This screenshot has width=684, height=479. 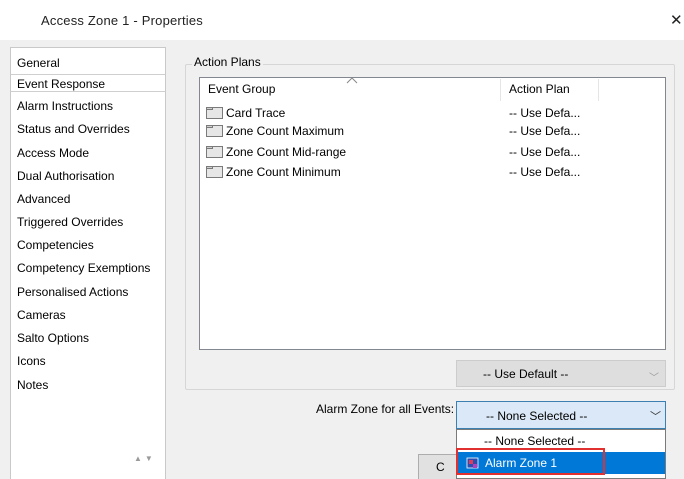 What do you see at coordinates (41, 315) in the screenshot?
I see `nav-item-cameras: Cameras` at bounding box center [41, 315].